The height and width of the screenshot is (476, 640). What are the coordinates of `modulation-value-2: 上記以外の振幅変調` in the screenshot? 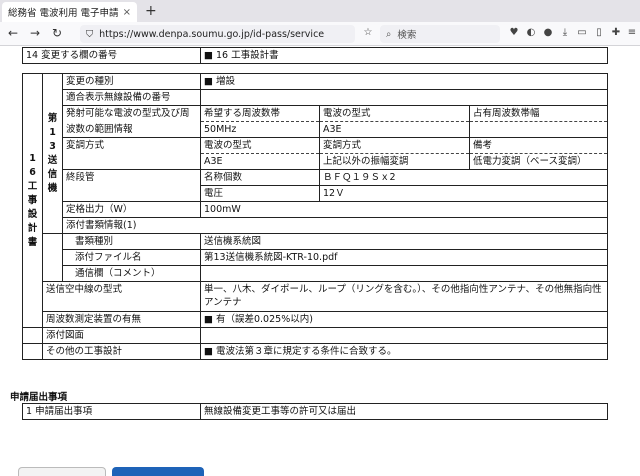 It's located at (394, 161).